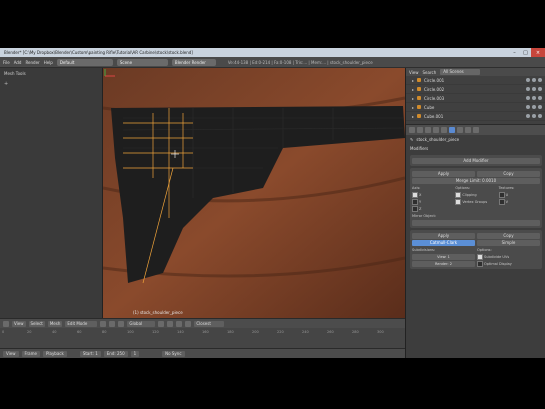 This screenshot has width=545, height=409. What do you see at coordinates (54, 353) in the screenshot?
I see `timeline-playback-menu: Playback` at bounding box center [54, 353].